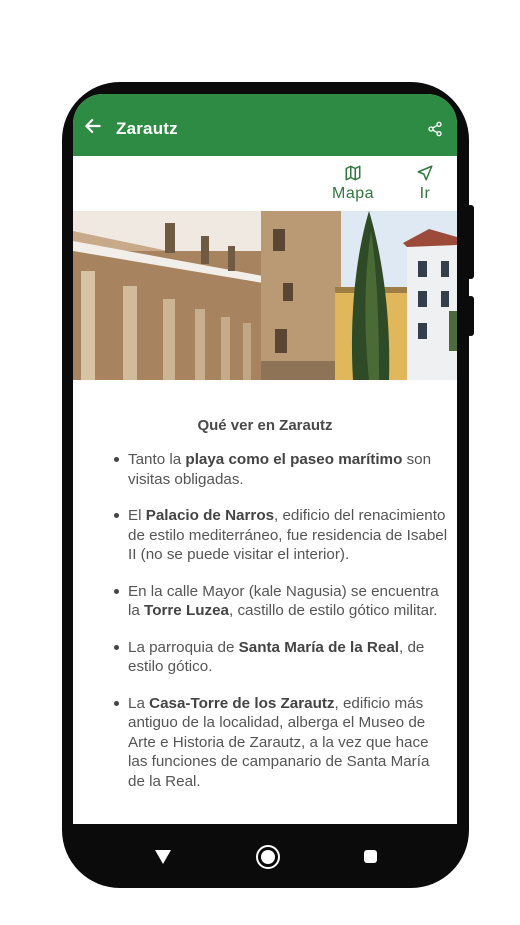  What do you see at coordinates (470, 316) in the screenshot?
I see `power-button` at bounding box center [470, 316].